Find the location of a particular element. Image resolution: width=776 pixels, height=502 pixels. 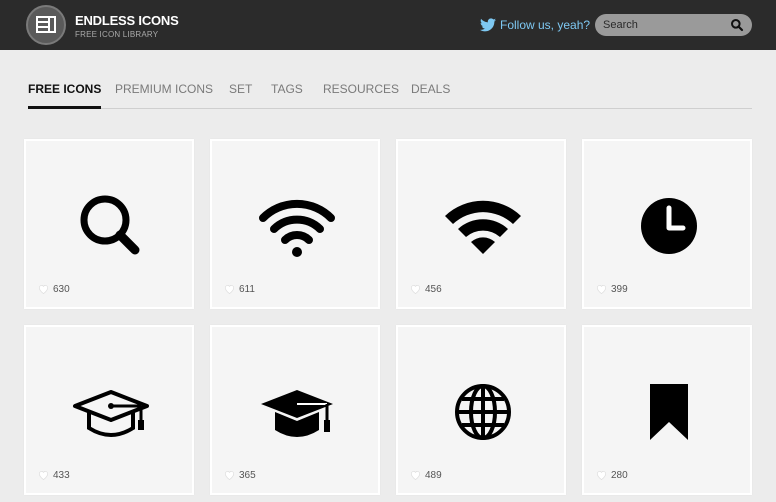

bookmark-icon is located at coordinates (669, 412).